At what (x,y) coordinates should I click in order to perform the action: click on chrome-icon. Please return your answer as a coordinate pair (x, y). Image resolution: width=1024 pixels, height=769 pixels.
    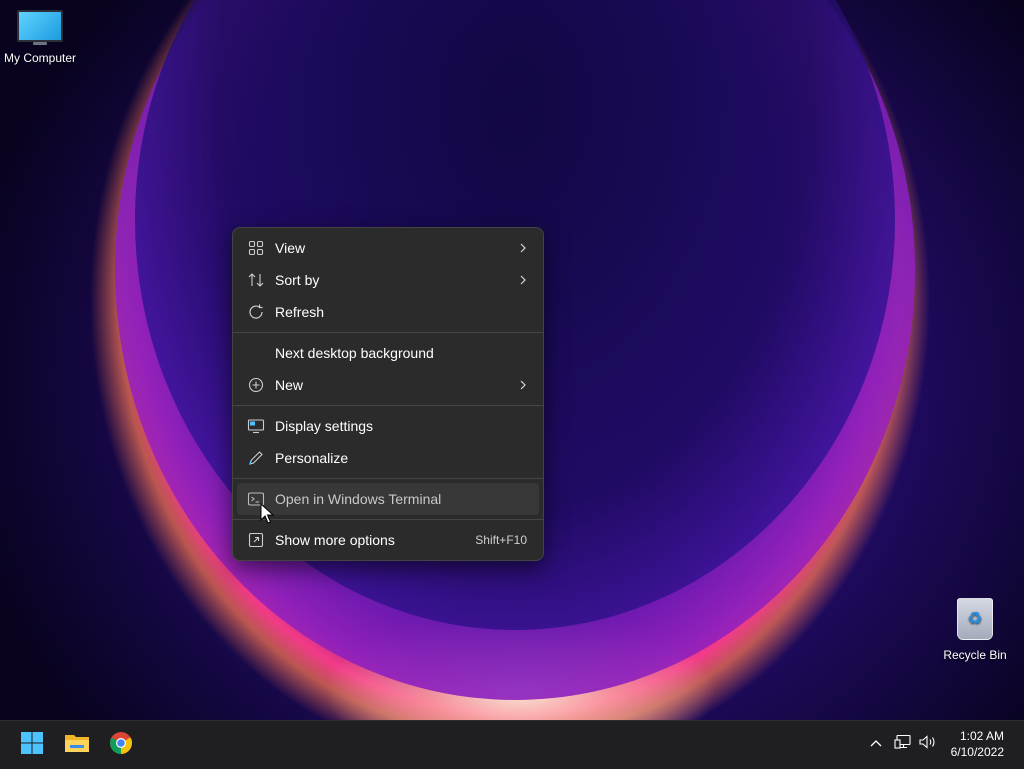
    Looking at the image, I should click on (121, 745).